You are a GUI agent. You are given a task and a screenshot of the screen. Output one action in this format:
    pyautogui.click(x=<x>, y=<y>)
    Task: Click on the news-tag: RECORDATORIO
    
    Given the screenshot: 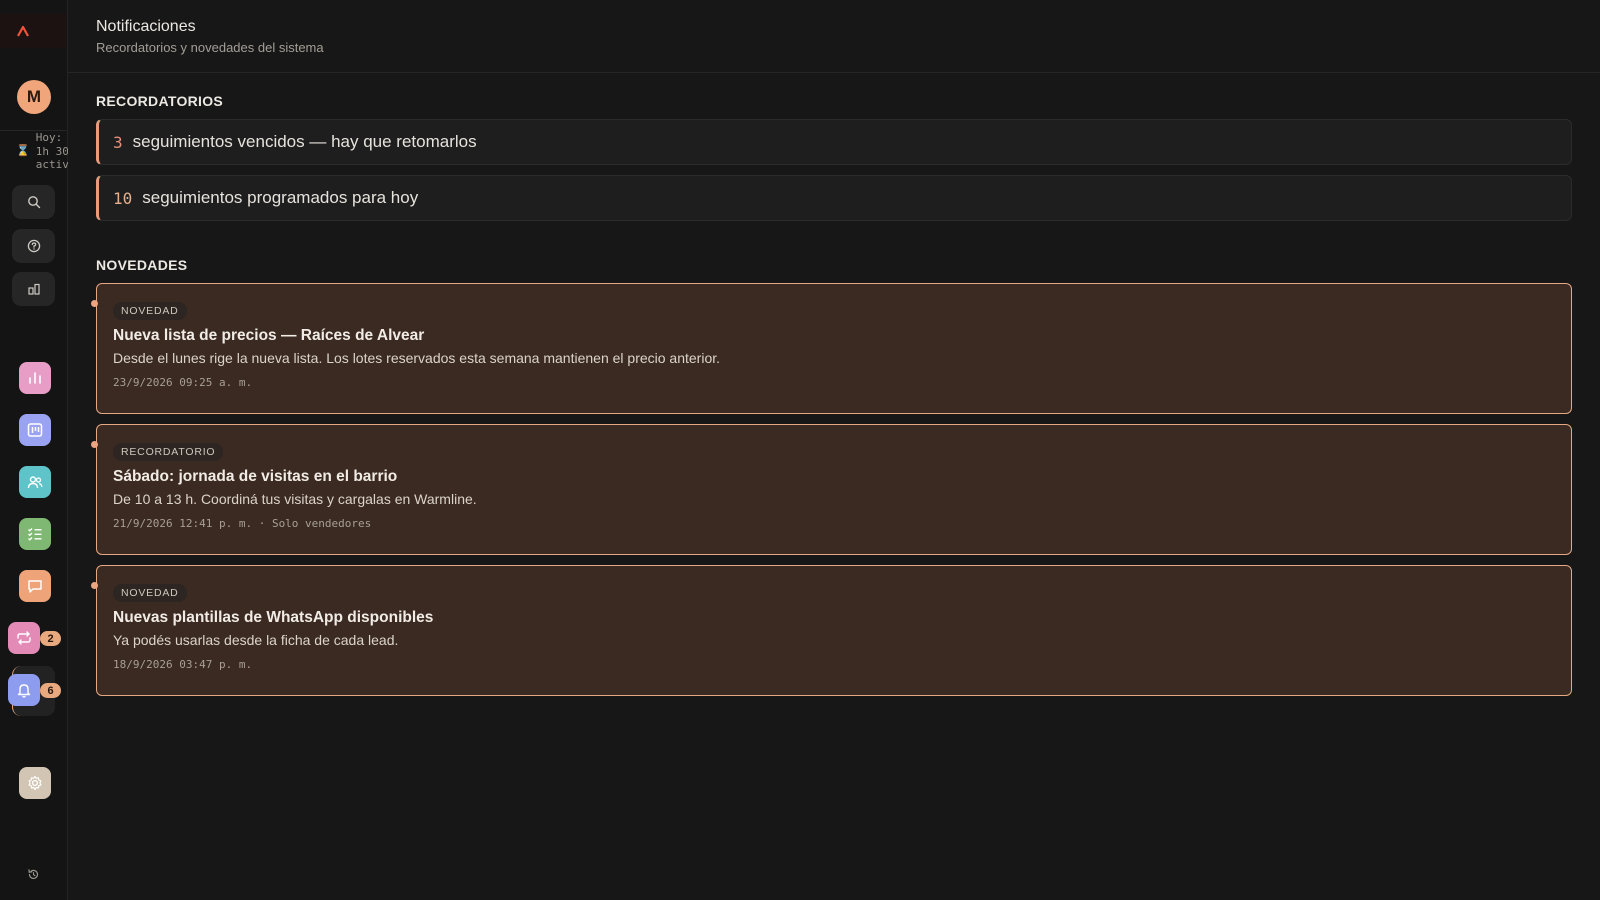 What is the action you would take?
    pyautogui.click(x=168, y=452)
    